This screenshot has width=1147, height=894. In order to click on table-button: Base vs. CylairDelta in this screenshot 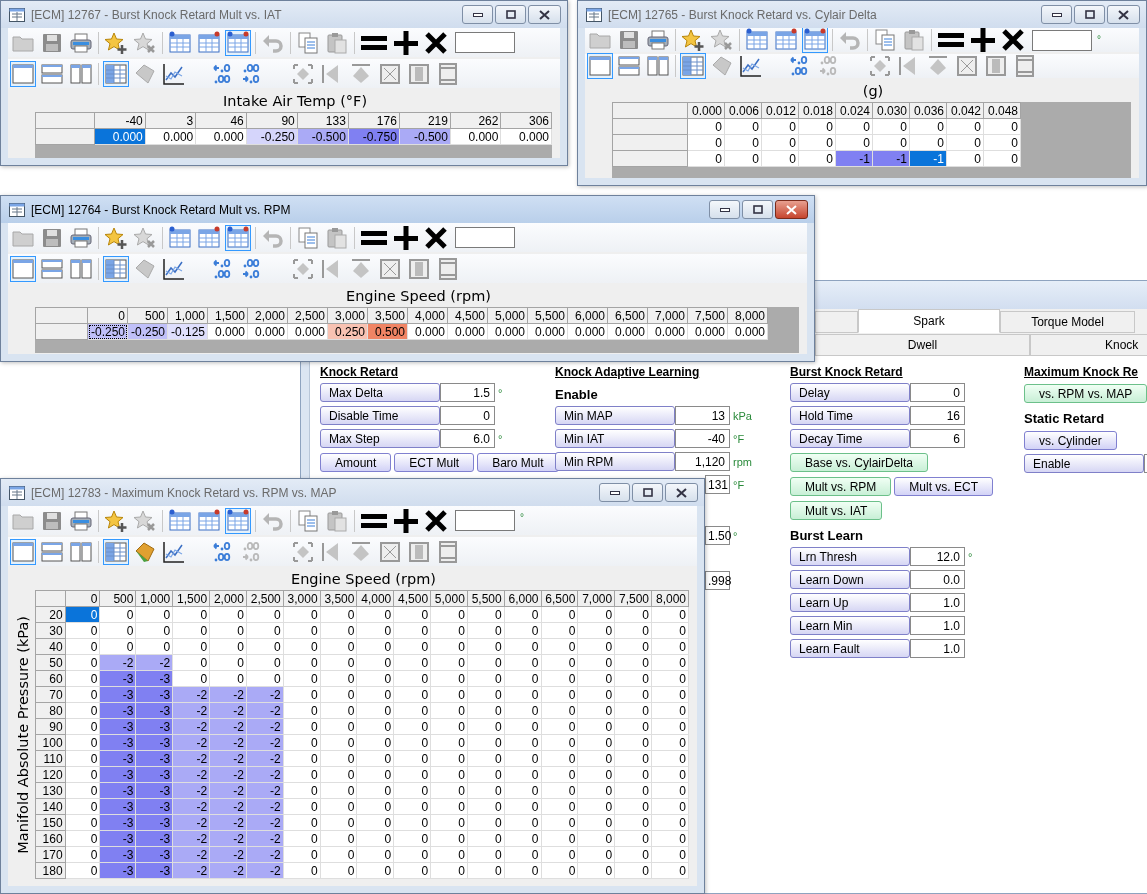, I will do `click(859, 462)`.